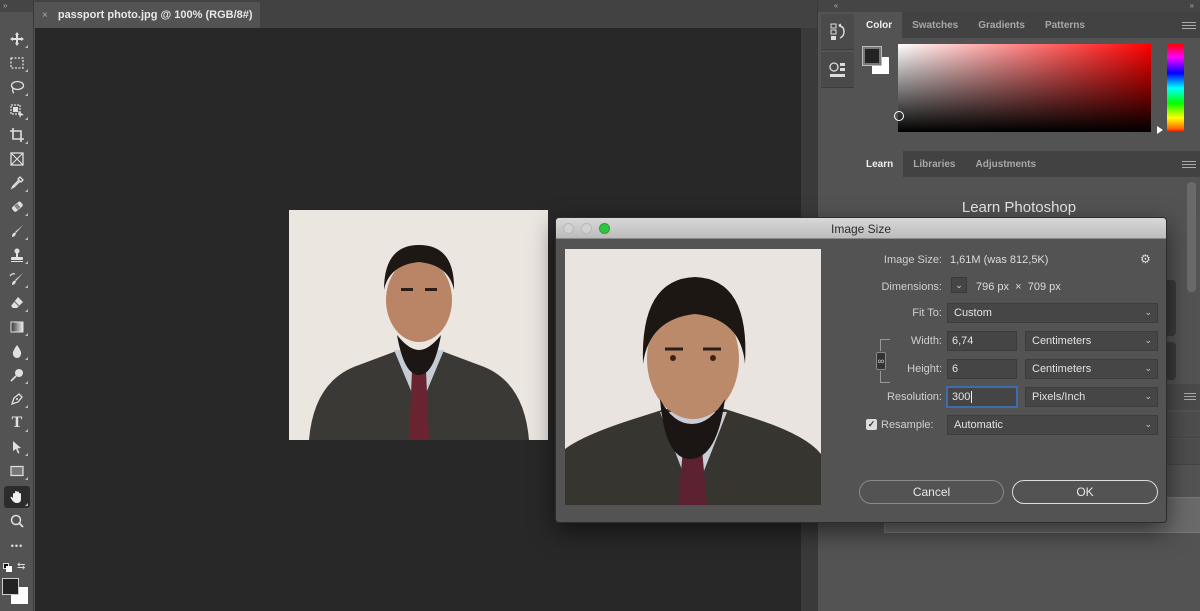 This screenshot has width=1200, height=611. I want to click on width-input: 6,74, so click(982, 341).